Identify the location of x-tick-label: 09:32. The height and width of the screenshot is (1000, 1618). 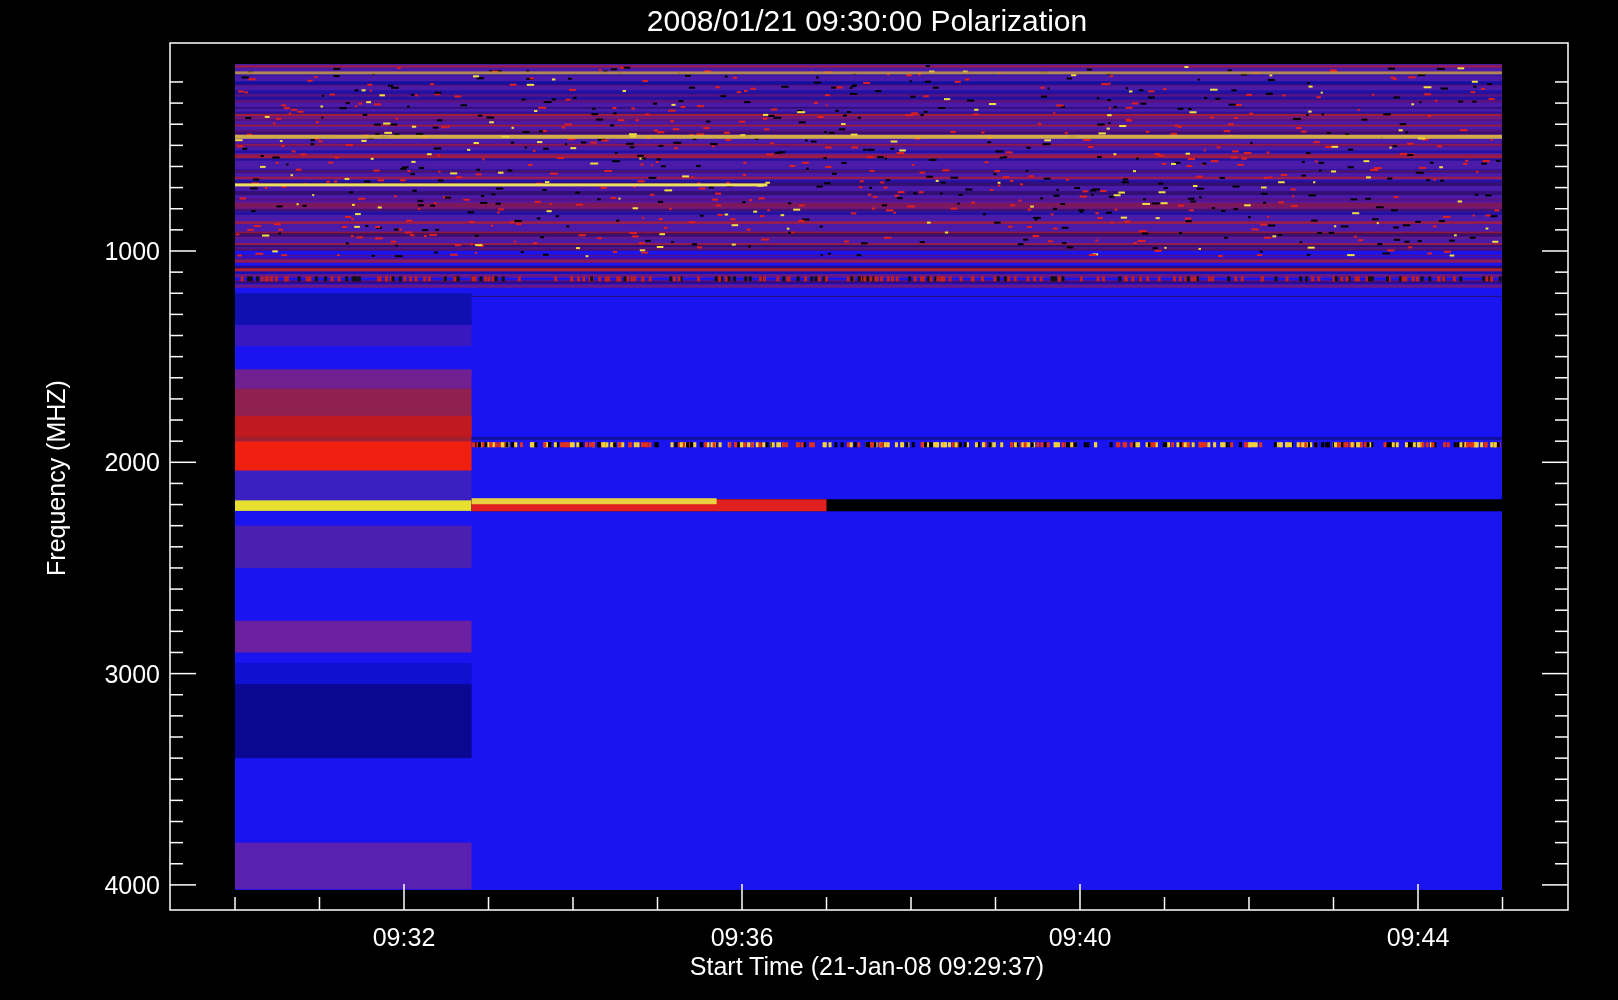
(404, 937).